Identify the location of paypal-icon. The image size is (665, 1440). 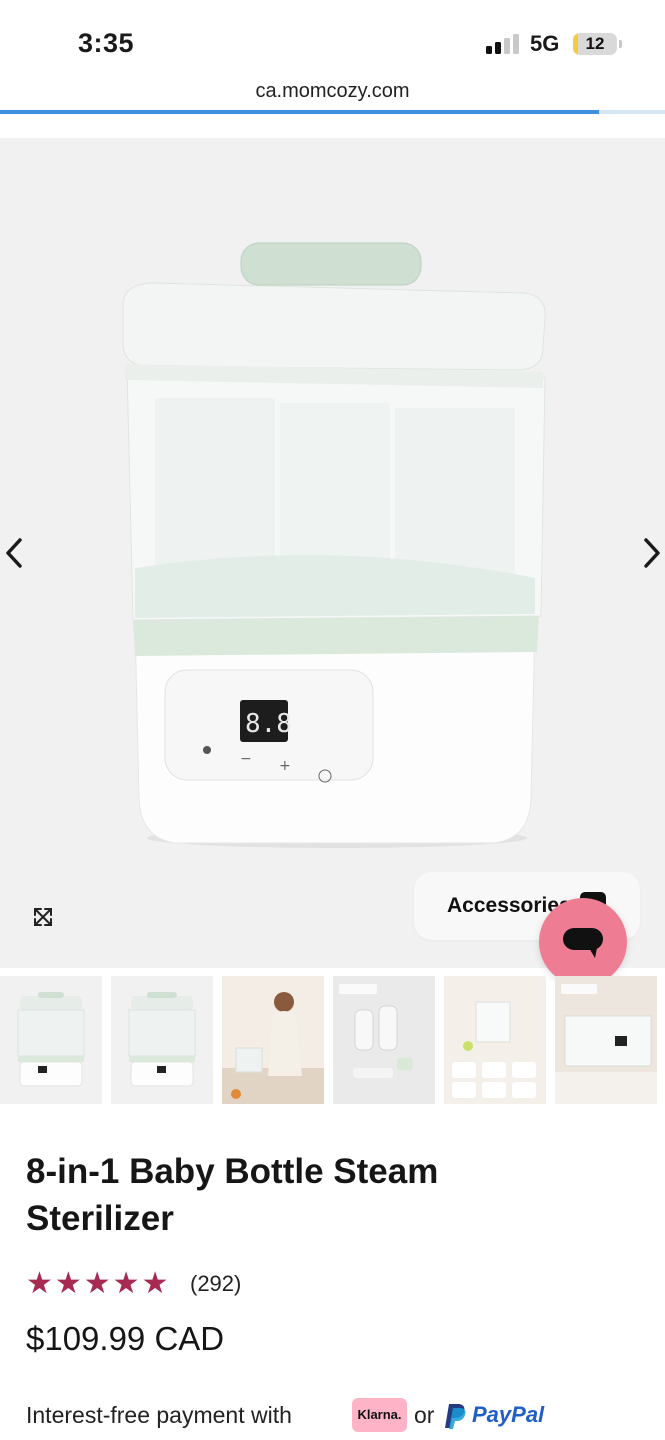
(455, 1416).